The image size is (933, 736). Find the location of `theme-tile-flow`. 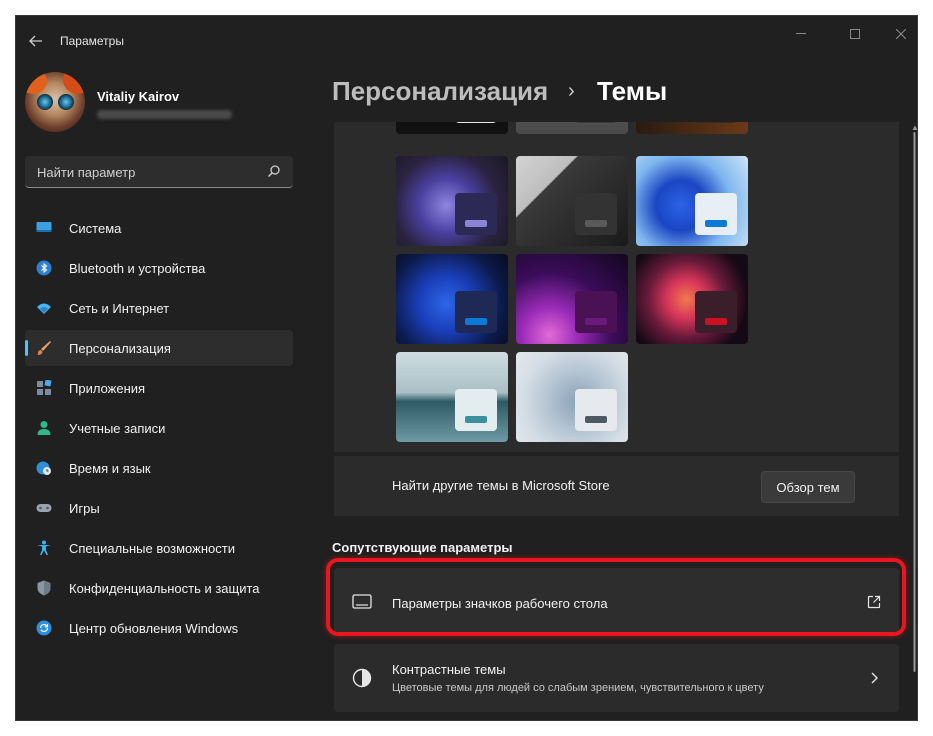

theme-tile-flow is located at coordinates (572, 397).